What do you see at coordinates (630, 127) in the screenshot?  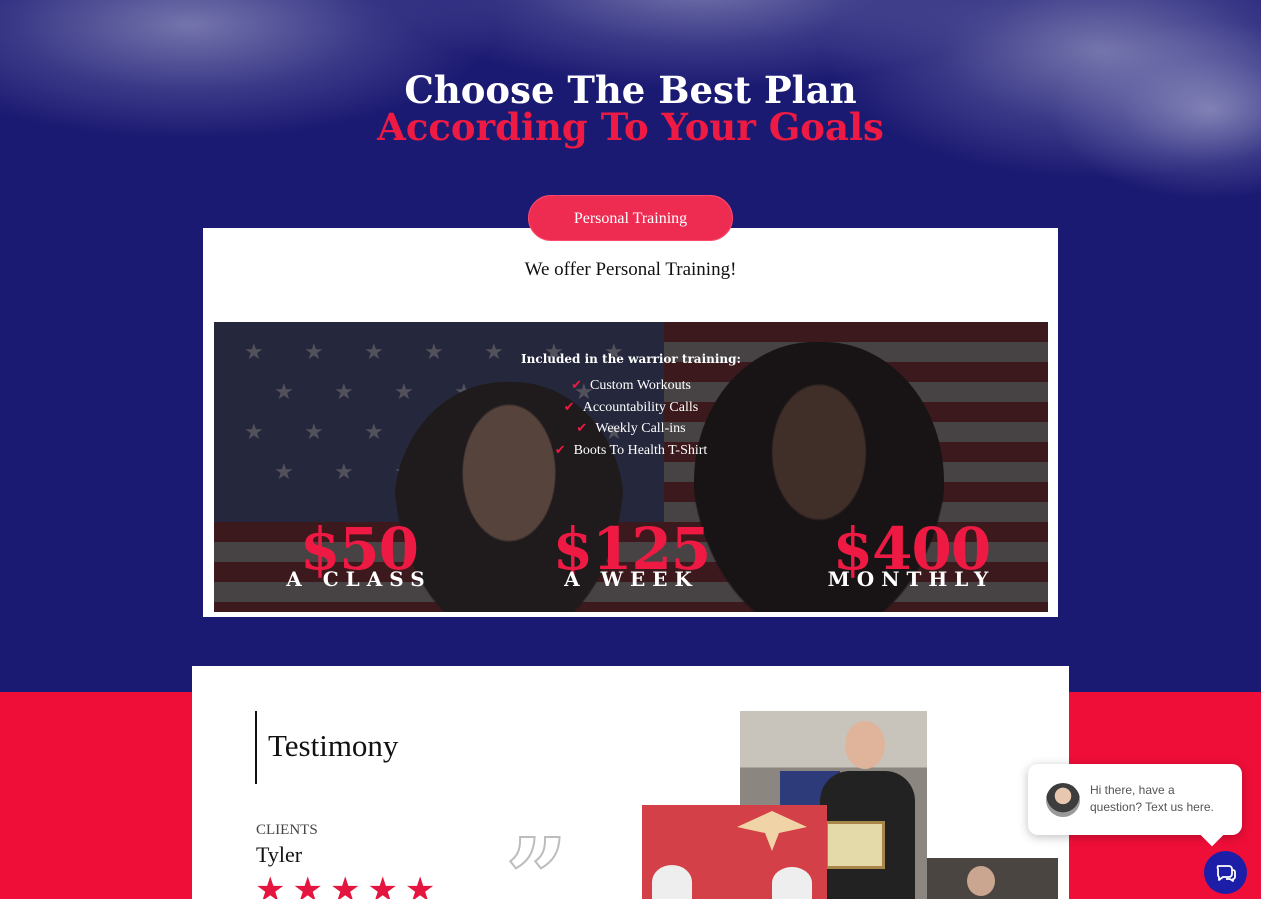 I see `section-title-line2: According To Your Goals` at bounding box center [630, 127].